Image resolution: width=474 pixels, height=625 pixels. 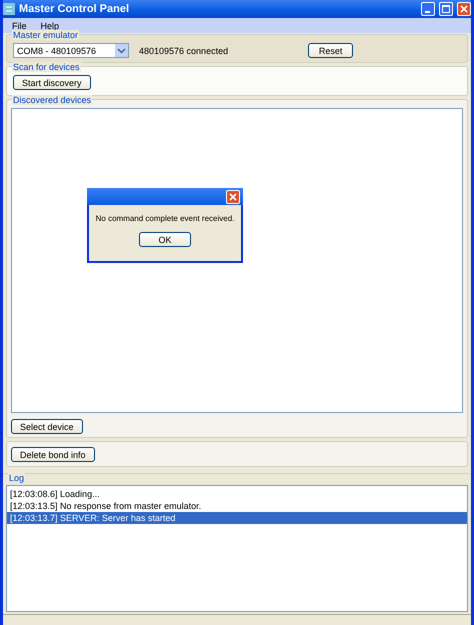 What do you see at coordinates (46, 35) in the screenshot?
I see `group-label: Master emulator` at bounding box center [46, 35].